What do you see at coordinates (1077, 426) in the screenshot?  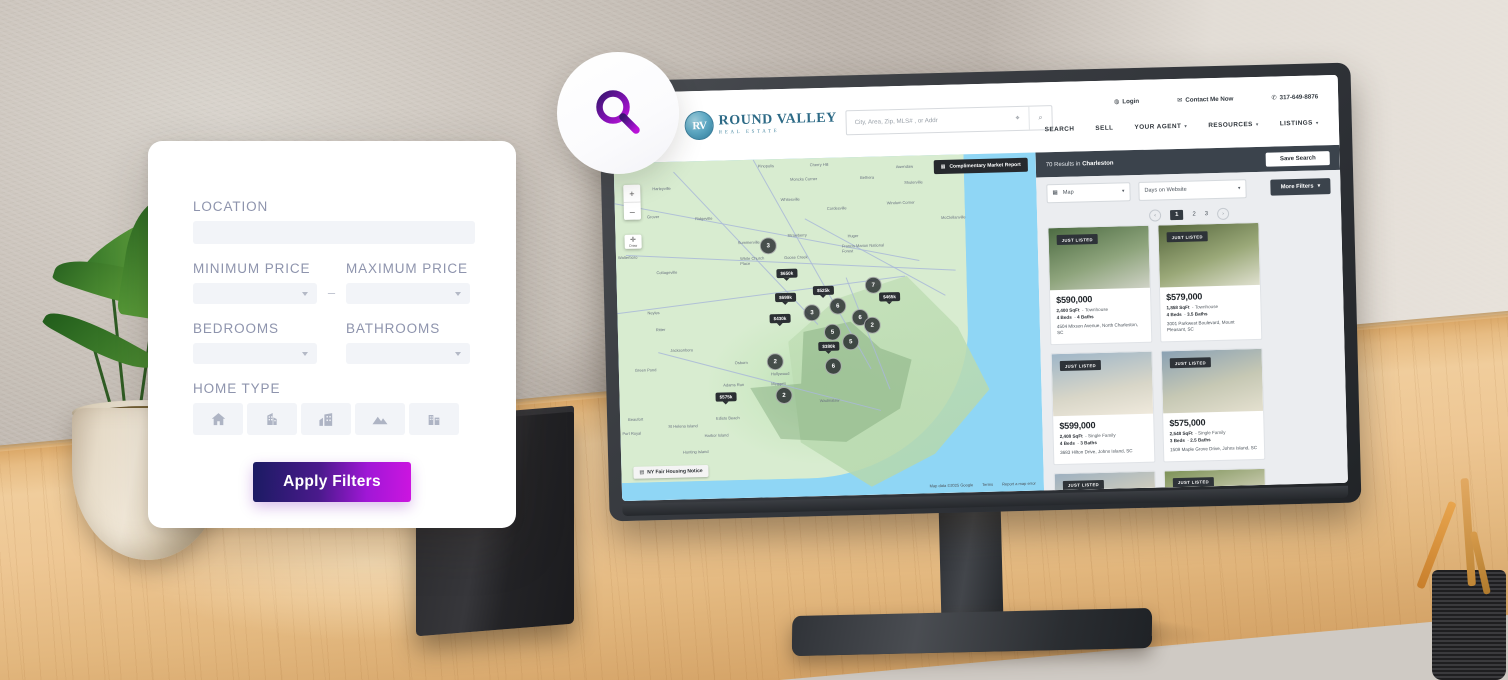 I see `listing-price: $599,000` at bounding box center [1077, 426].